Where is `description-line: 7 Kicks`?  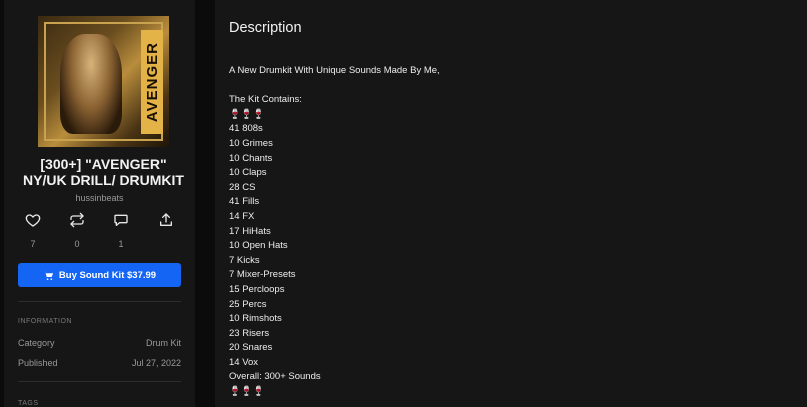
description-line: 7 Kicks is located at coordinates (244, 260).